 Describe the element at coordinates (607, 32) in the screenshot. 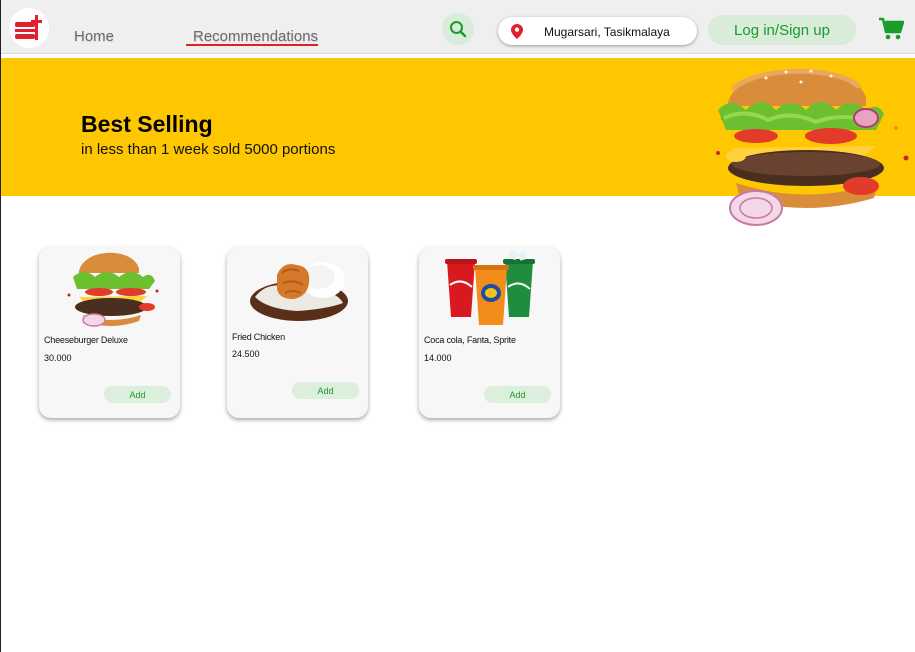

I see `location-text: Mugarsari, Tasikmalaya` at that location.